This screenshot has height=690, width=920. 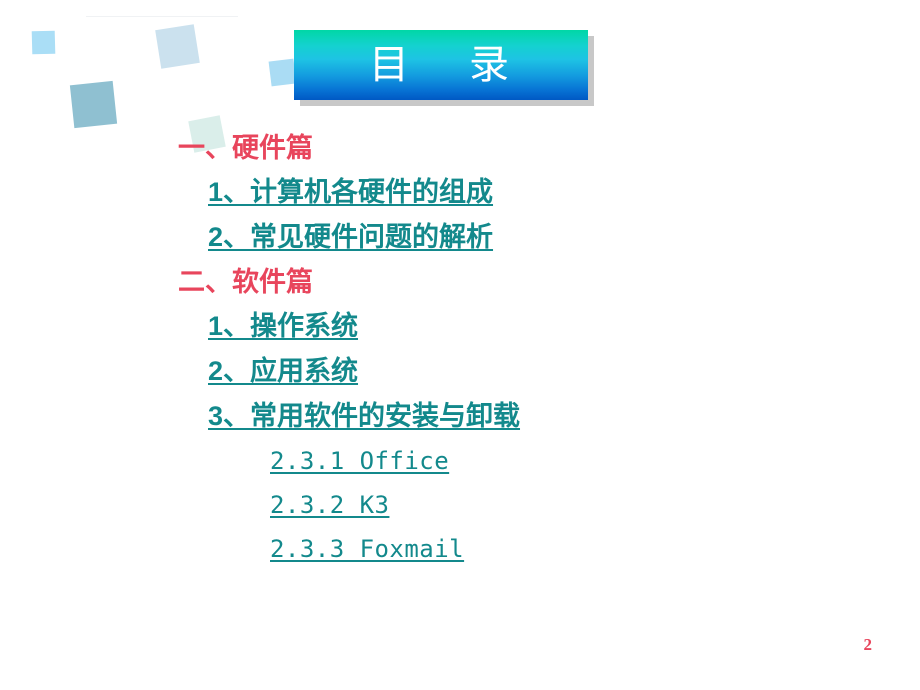 I want to click on toc-item-section-2: 二、软件篇, so click(x=460, y=282).